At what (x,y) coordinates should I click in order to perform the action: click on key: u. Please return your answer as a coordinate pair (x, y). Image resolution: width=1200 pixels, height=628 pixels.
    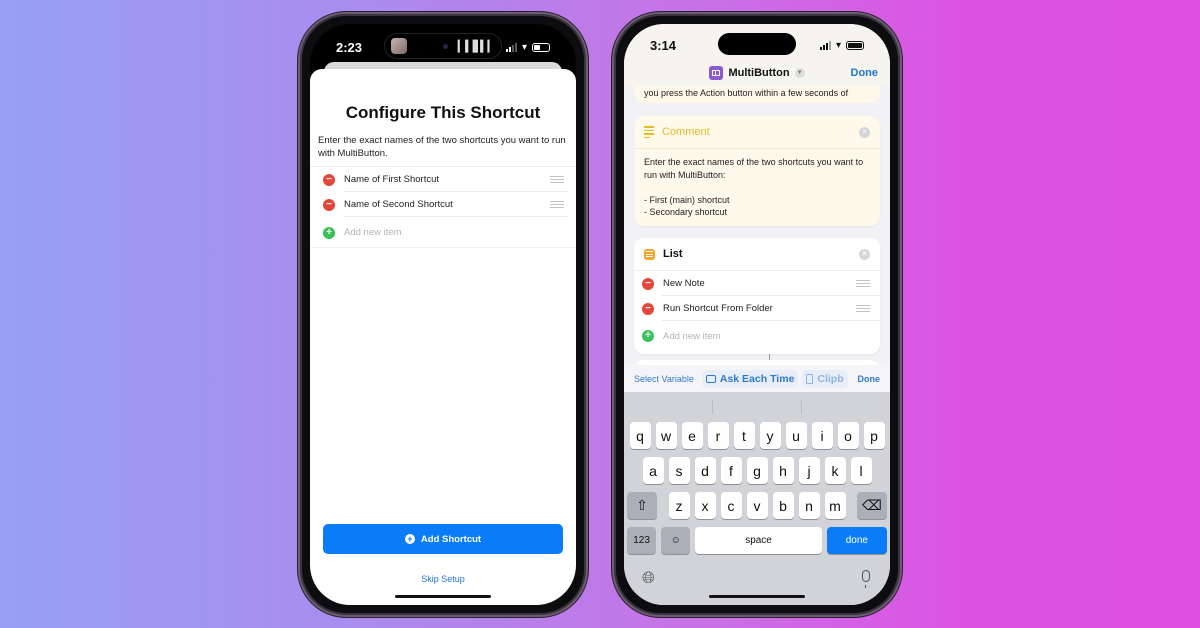
    Looking at the image, I should click on (796, 435).